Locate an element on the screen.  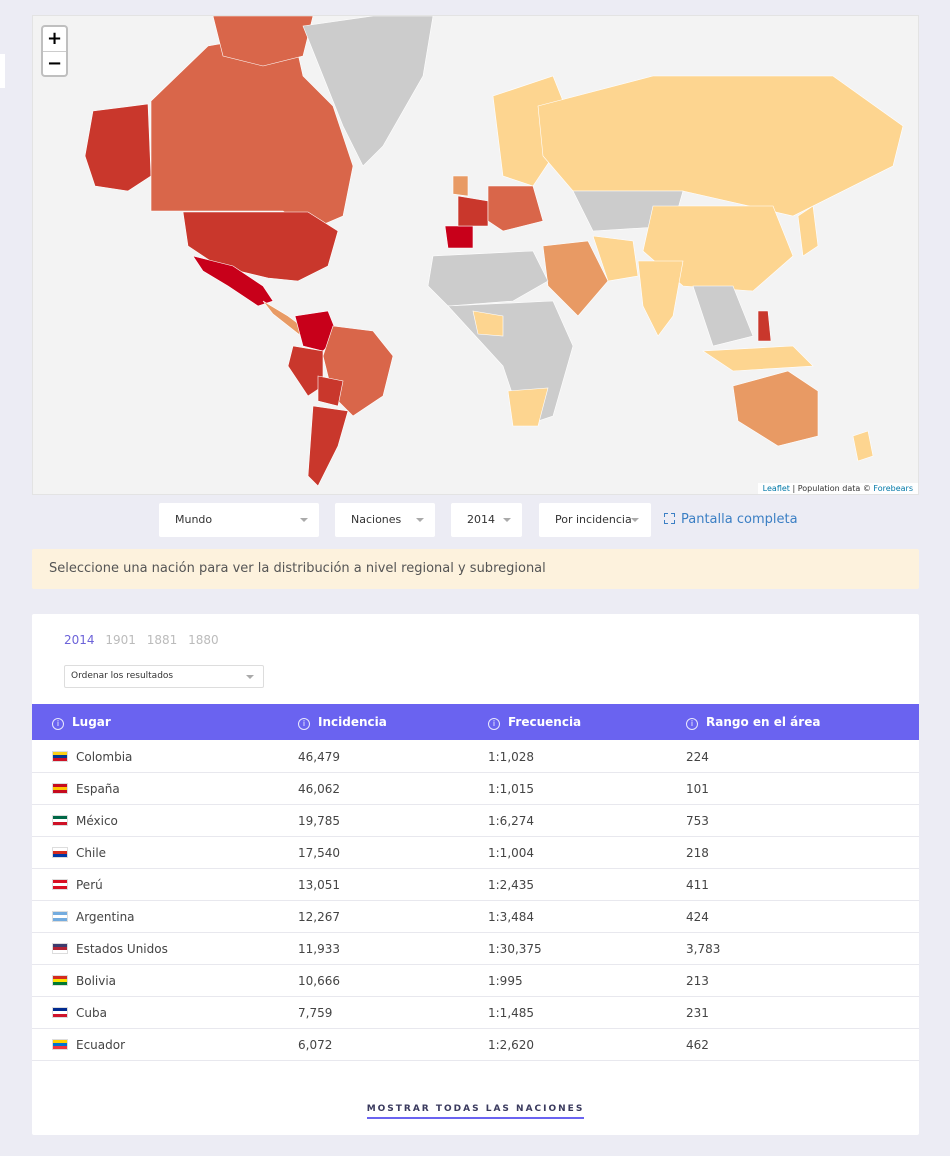
zoom-control: + − is located at coordinates (54, 51).